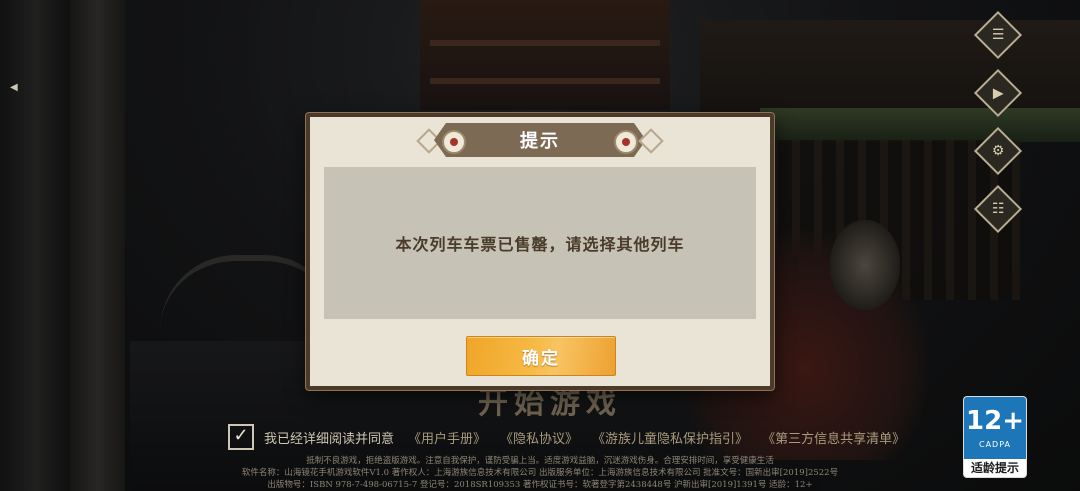 The width and height of the screenshot is (1080, 491). I want to click on settings-icon: ⚙, so click(998, 151).